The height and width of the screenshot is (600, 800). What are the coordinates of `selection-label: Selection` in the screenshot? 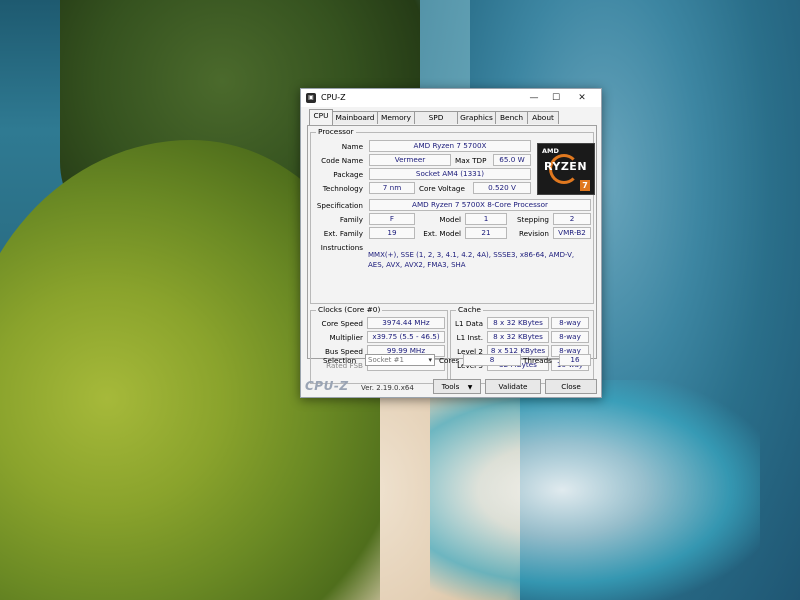 It's located at (340, 360).